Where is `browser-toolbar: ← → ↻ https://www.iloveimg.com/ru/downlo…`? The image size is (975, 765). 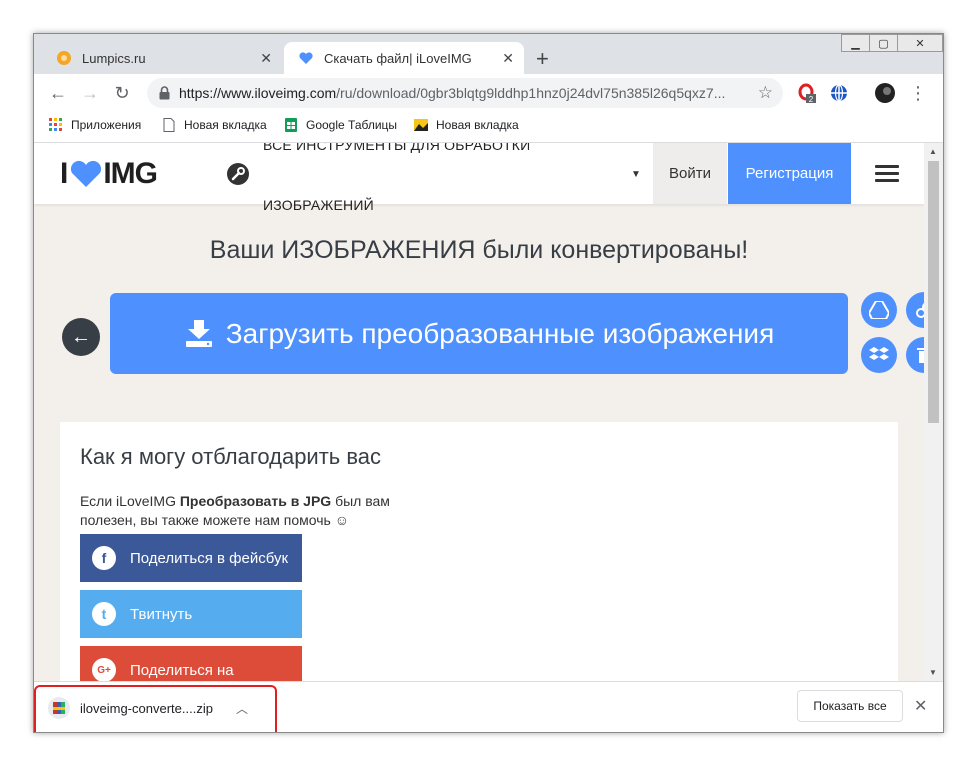
browser-toolbar: ← → ↻ https://www.iloveimg.com/ru/downlo… is located at coordinates (488, 93).